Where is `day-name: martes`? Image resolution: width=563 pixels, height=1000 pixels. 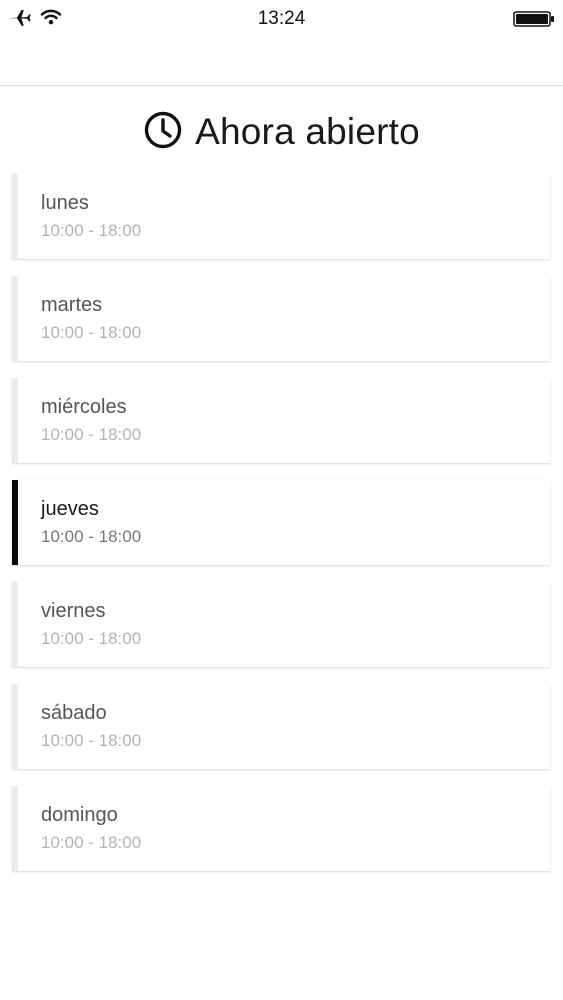 day-name: martes is located at coordinates (72, 305).